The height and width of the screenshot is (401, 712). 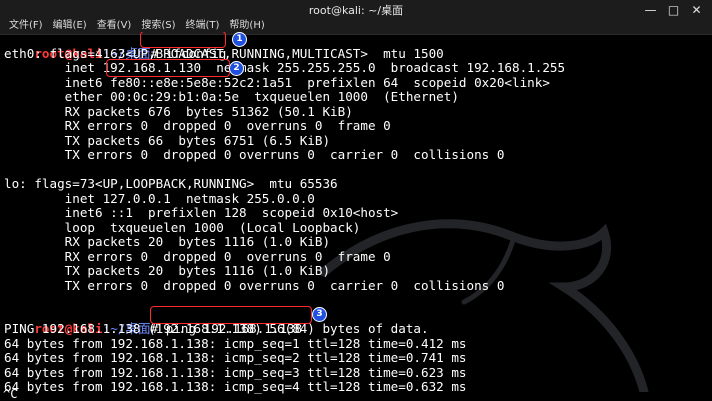 I want to click on close-icon: ✕, so click(x=696, y=10).